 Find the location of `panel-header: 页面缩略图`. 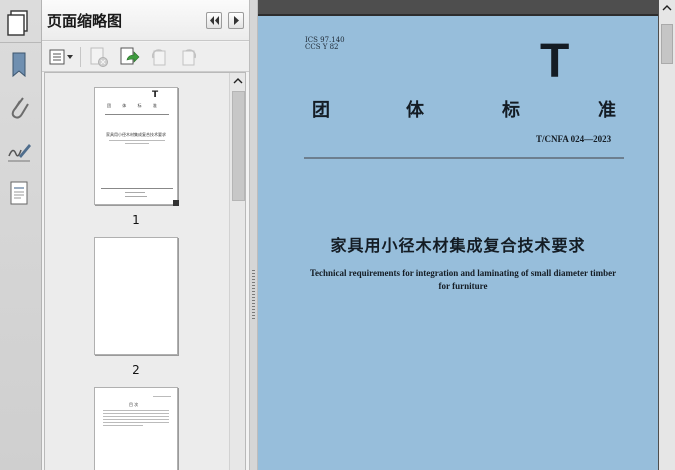

panel-header: 页面缩略图 is located at coordinates (145, 20).